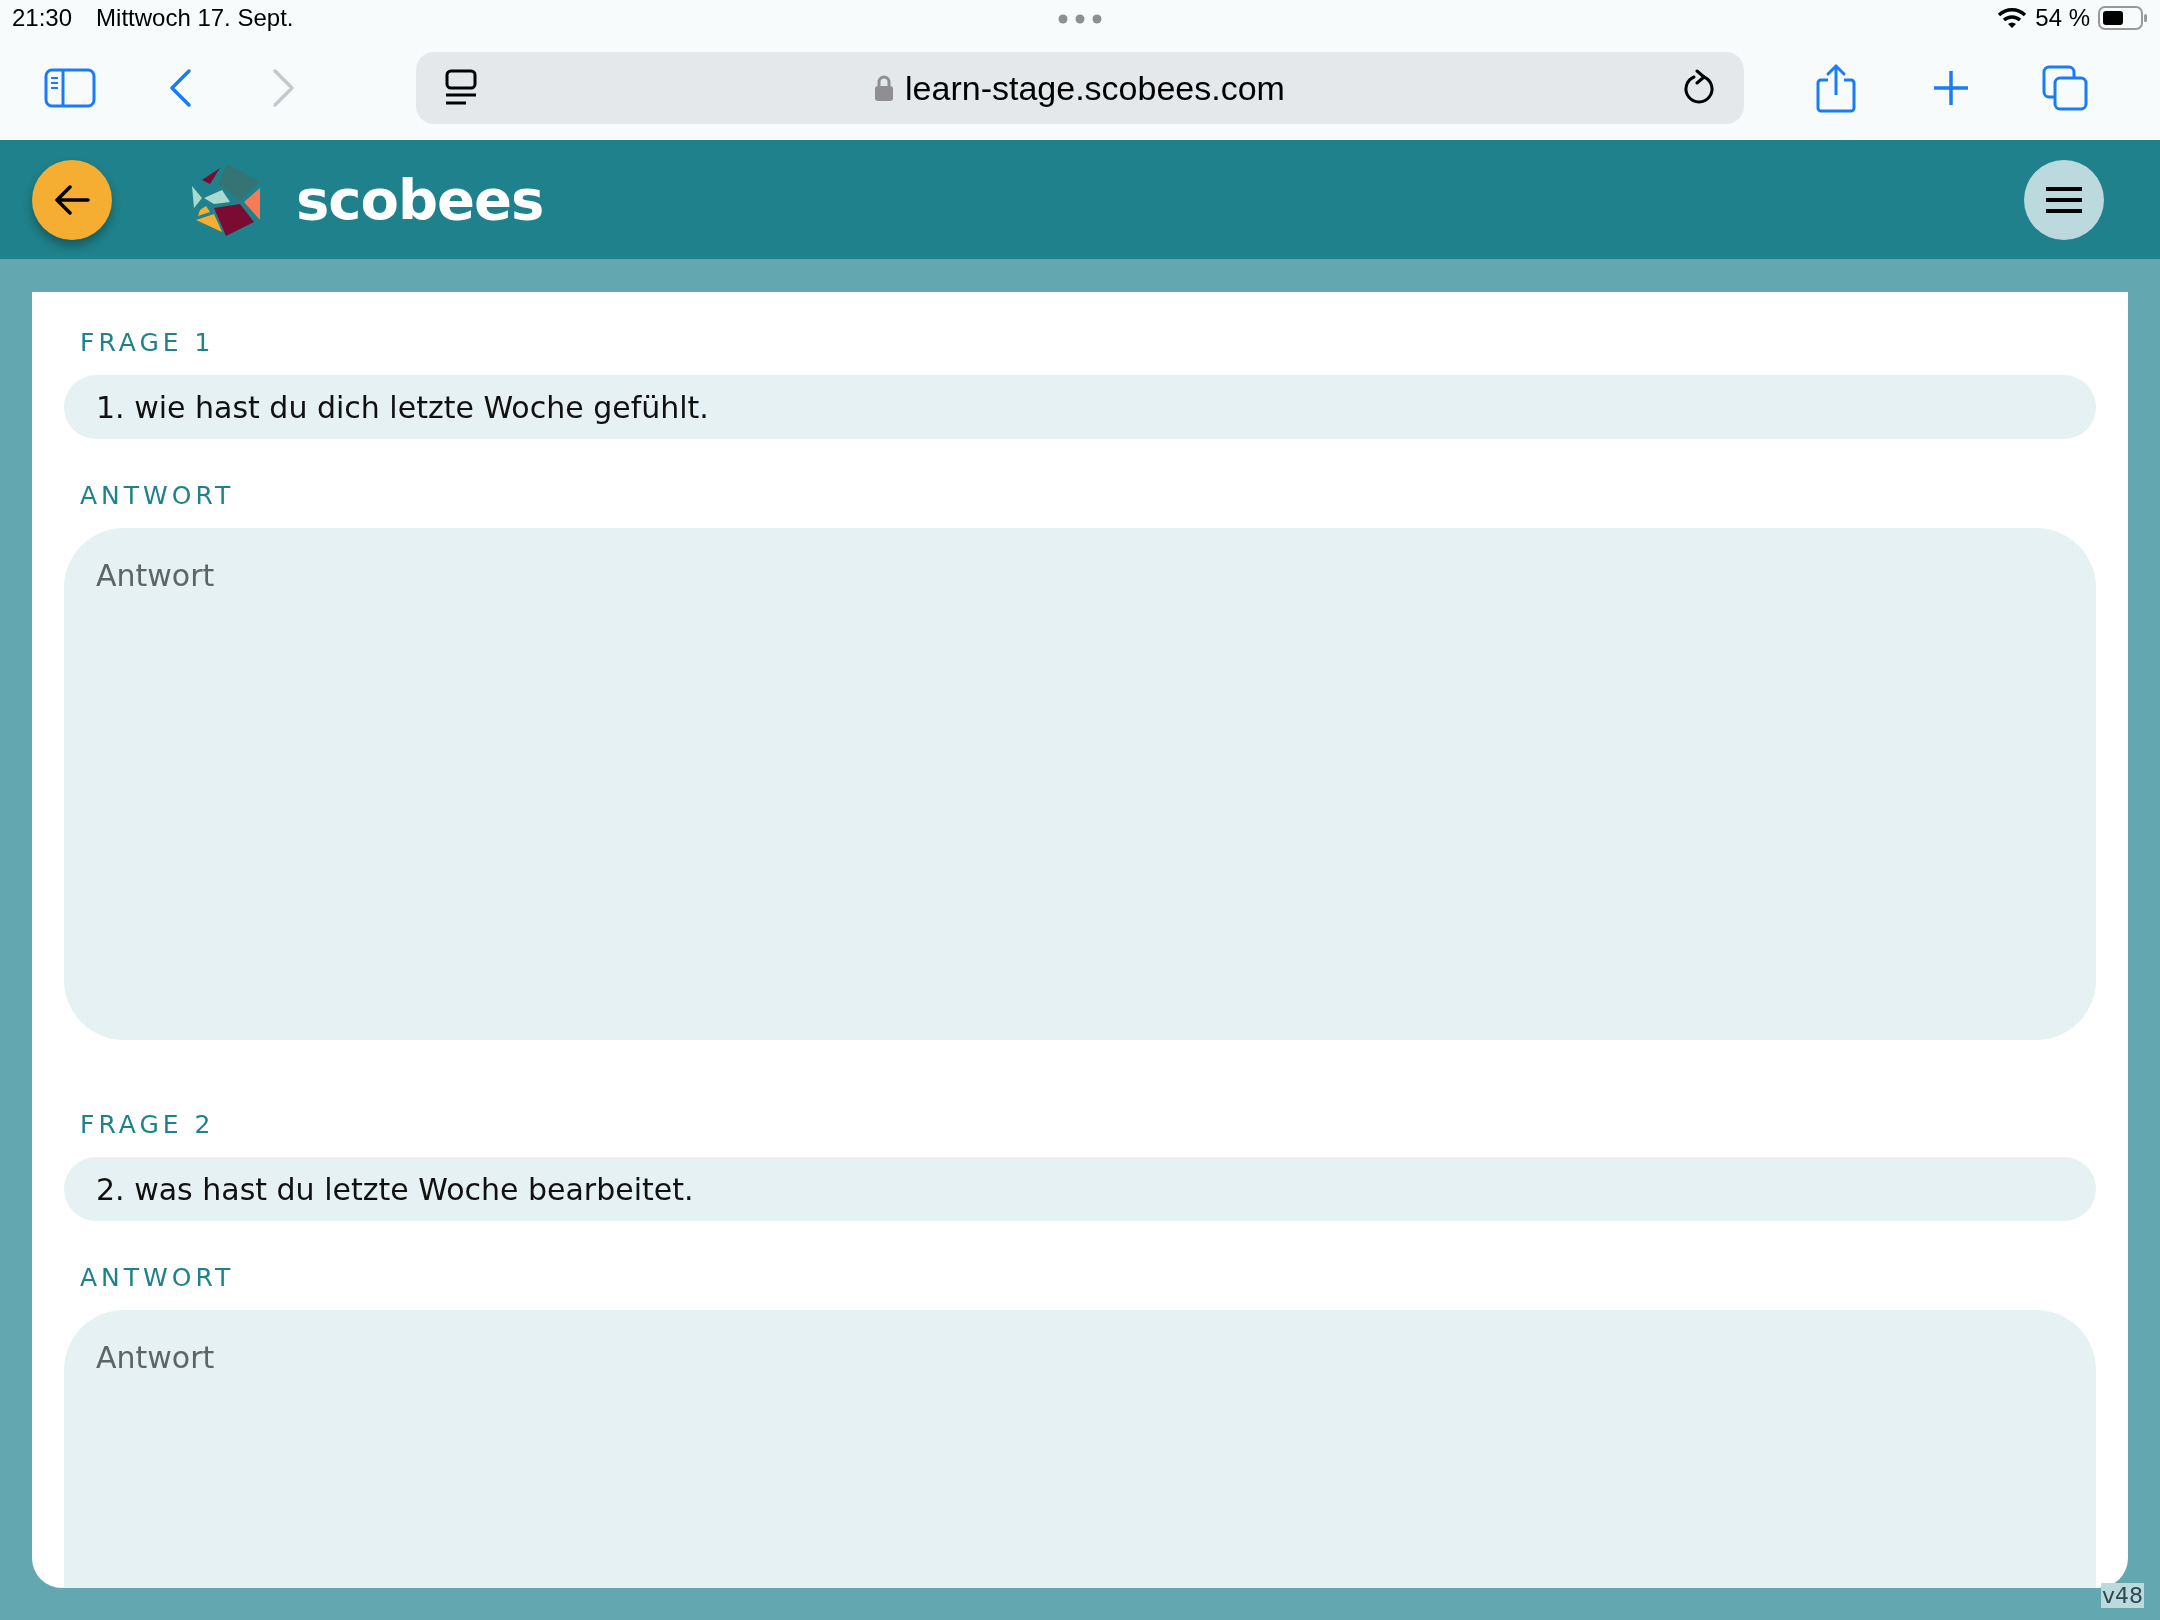 Image resolution: width=2160 pixels, height=1620 pixels. I want to click on question-label: FRAGE 2, so click(148, 1124).